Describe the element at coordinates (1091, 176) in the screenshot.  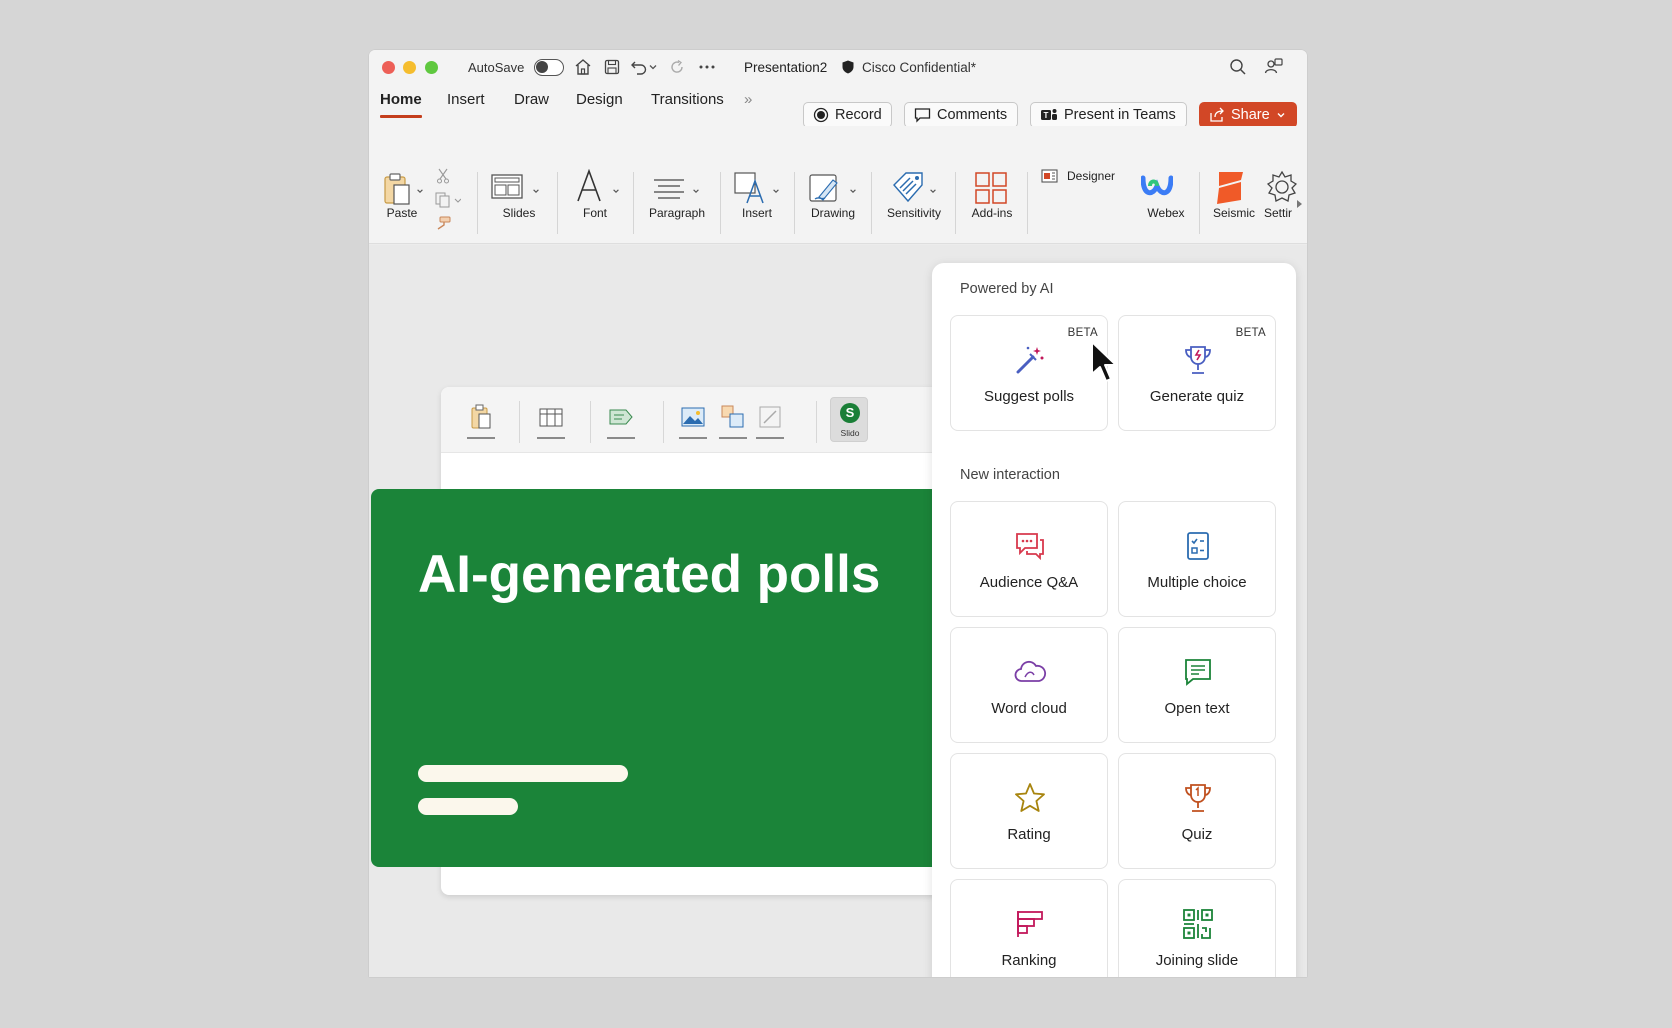
I see `designer-label: Designer` at that location.